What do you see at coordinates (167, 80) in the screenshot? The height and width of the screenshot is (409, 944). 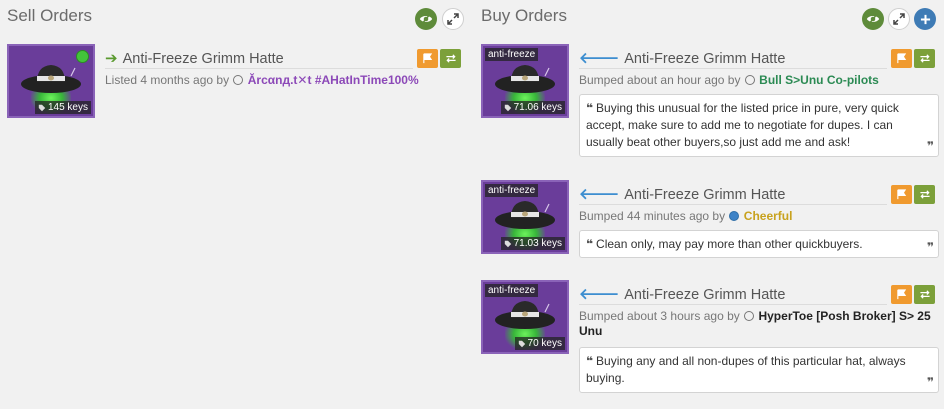 I see `listed-time: Listed 4 months ago by` at bounding box center [167, 80].